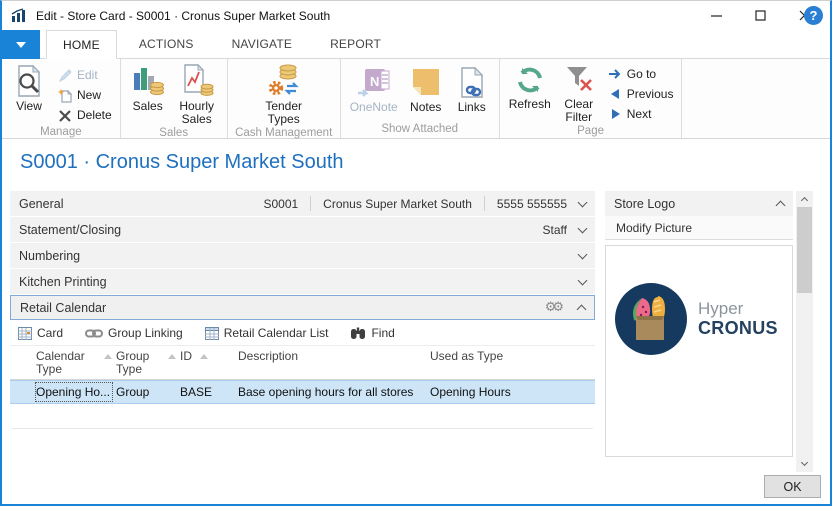 The image size is (832, 506). Describe the element at coordinates (716, 15) in the screenshot. I see `minimize-button` at that location.